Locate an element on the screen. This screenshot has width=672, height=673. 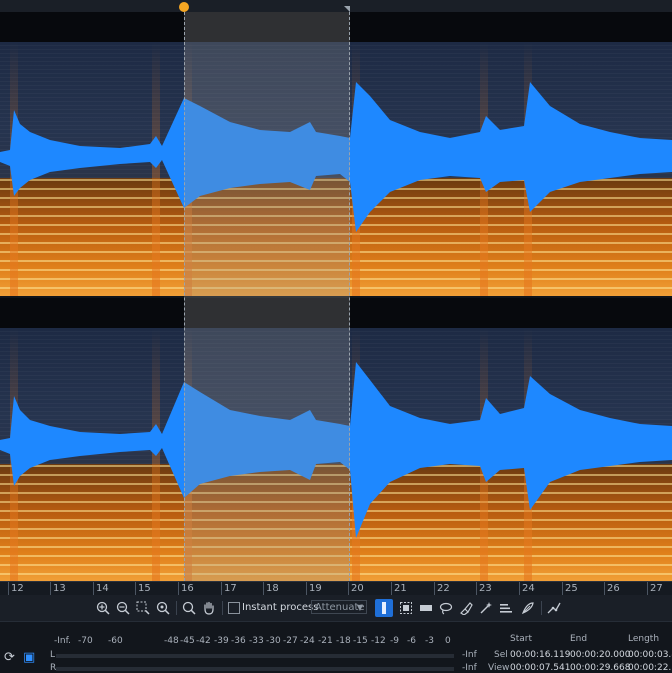
harmonic-selection-icon is located at coordinates (506, 608).